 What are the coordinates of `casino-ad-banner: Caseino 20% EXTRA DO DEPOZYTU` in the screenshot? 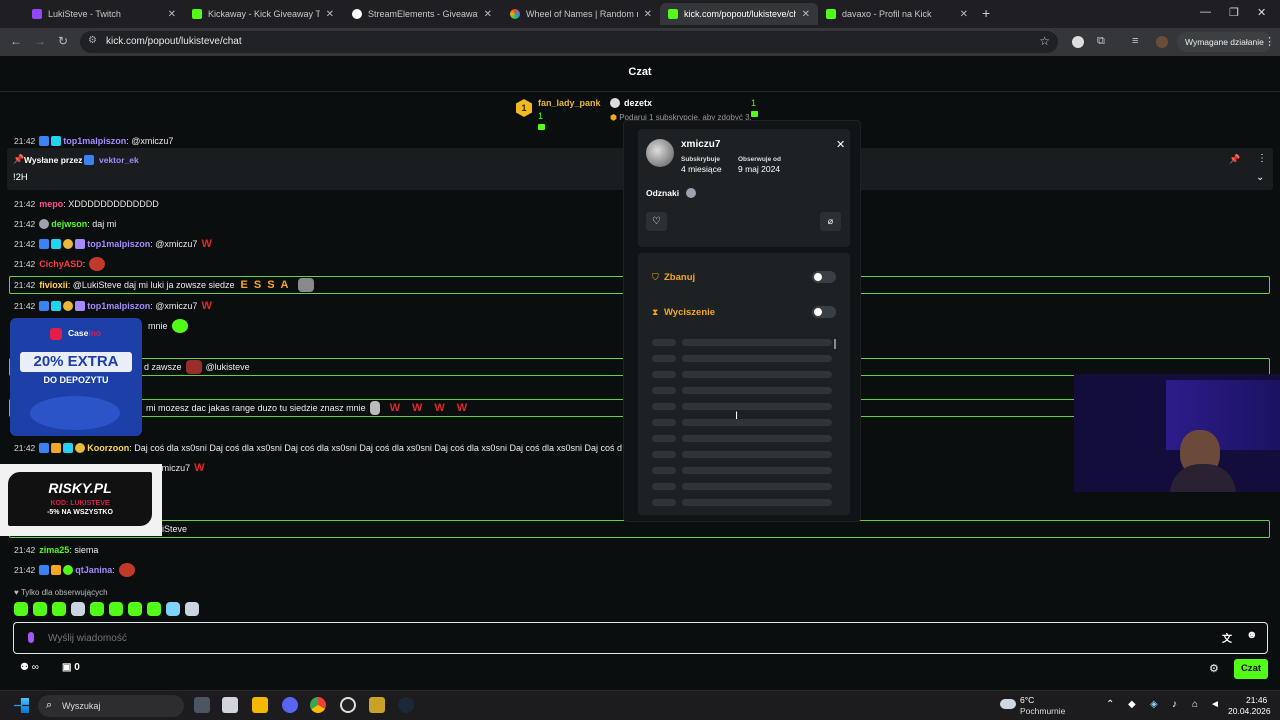 It's located at (76, 377).